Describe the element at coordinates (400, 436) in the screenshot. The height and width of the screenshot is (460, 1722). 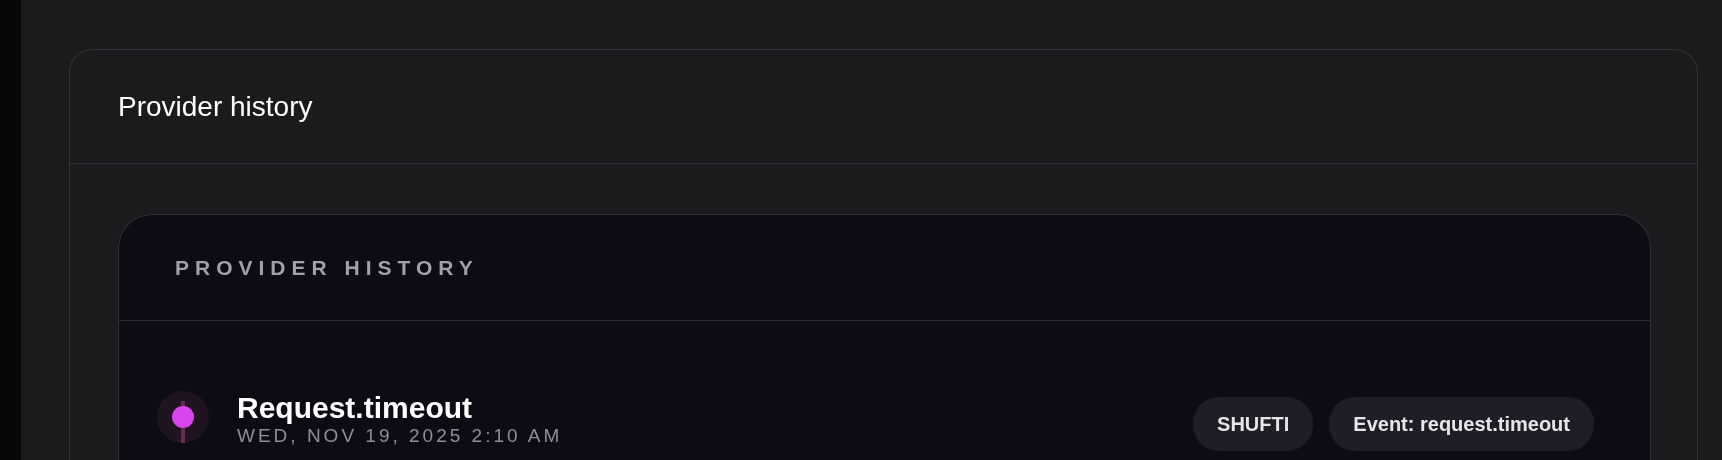
I see `event-time: WED, NOV 19, 2025 2:10 AM` at that location.